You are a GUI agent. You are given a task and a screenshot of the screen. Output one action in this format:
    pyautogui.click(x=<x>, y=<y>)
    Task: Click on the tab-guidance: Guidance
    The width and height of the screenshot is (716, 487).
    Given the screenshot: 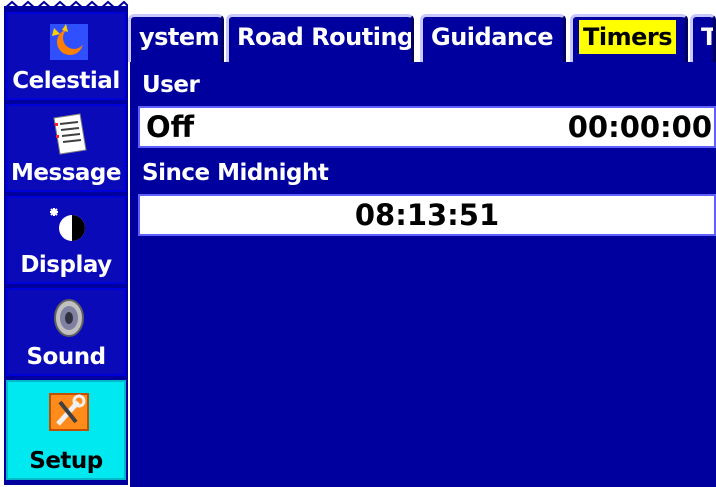 What is the action you would take?
    pyautogui.click(x=493, y=38)
    